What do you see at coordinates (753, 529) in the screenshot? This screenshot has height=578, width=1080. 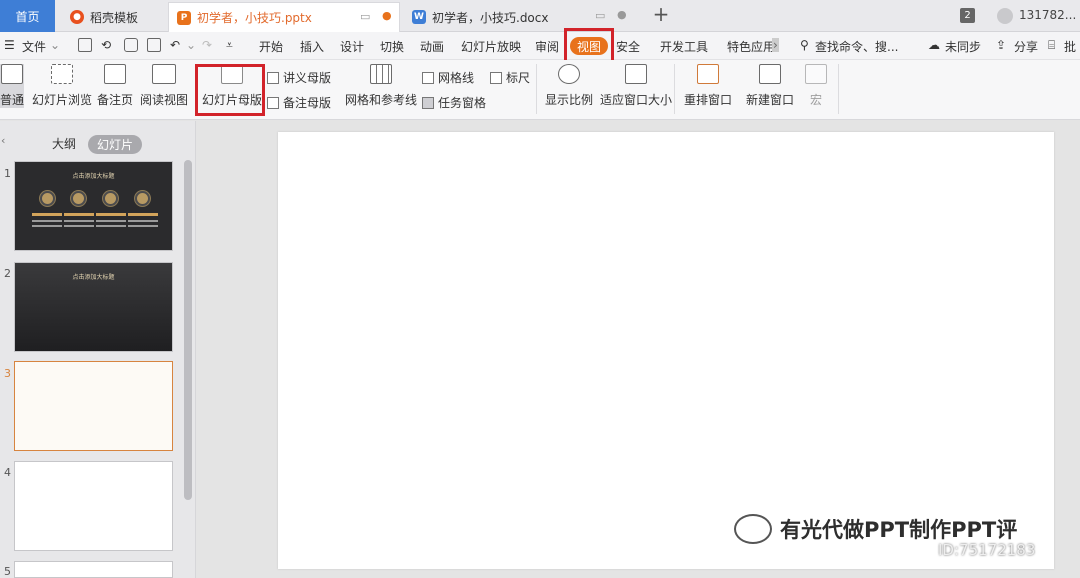 I see `wechat-icon` at bounding box center [753, 529].